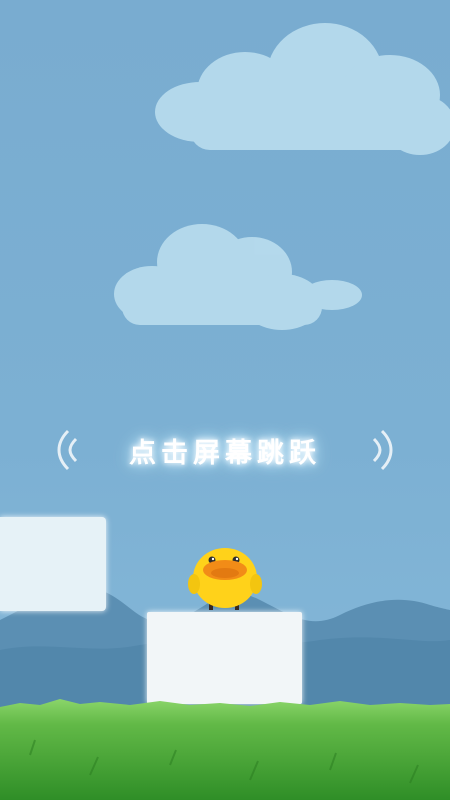 The width and height of the screenshot is (450, 800). Describe the element at coordinates (225, 579) in the screenshot. I see `chick-character` at that location.